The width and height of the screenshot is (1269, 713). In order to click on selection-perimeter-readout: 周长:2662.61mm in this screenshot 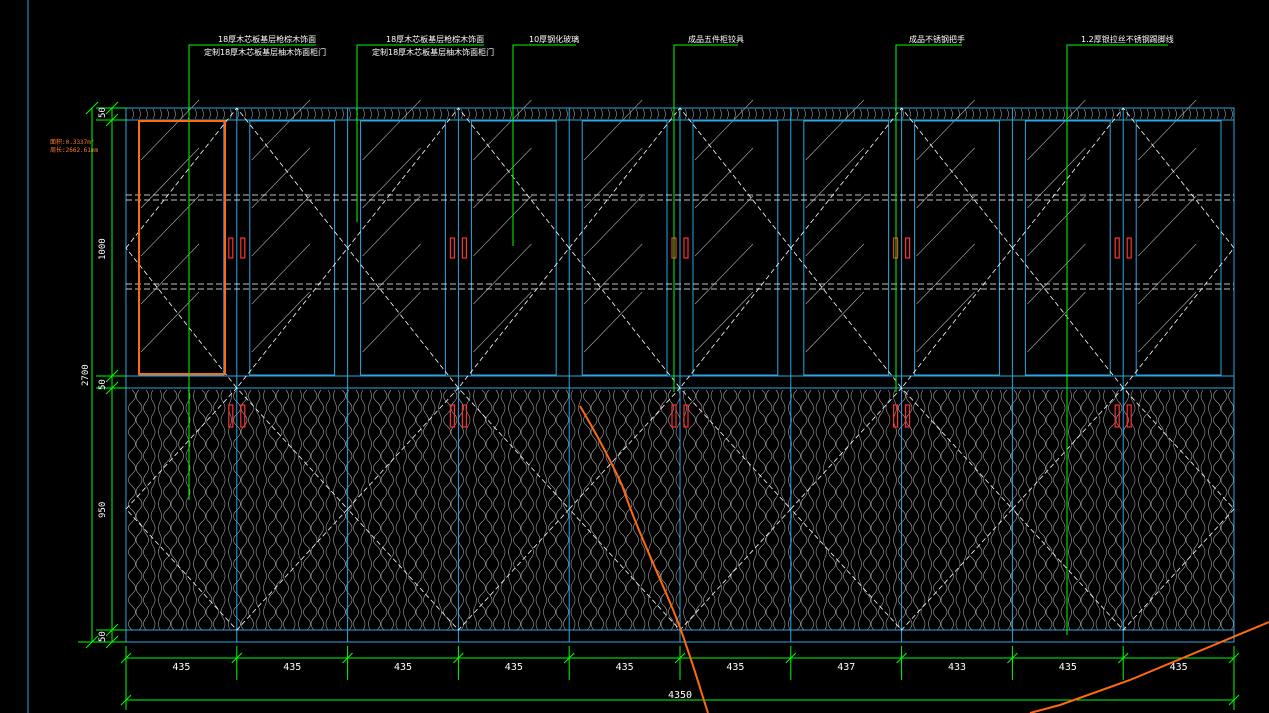, I will do `click(74, 150)`.